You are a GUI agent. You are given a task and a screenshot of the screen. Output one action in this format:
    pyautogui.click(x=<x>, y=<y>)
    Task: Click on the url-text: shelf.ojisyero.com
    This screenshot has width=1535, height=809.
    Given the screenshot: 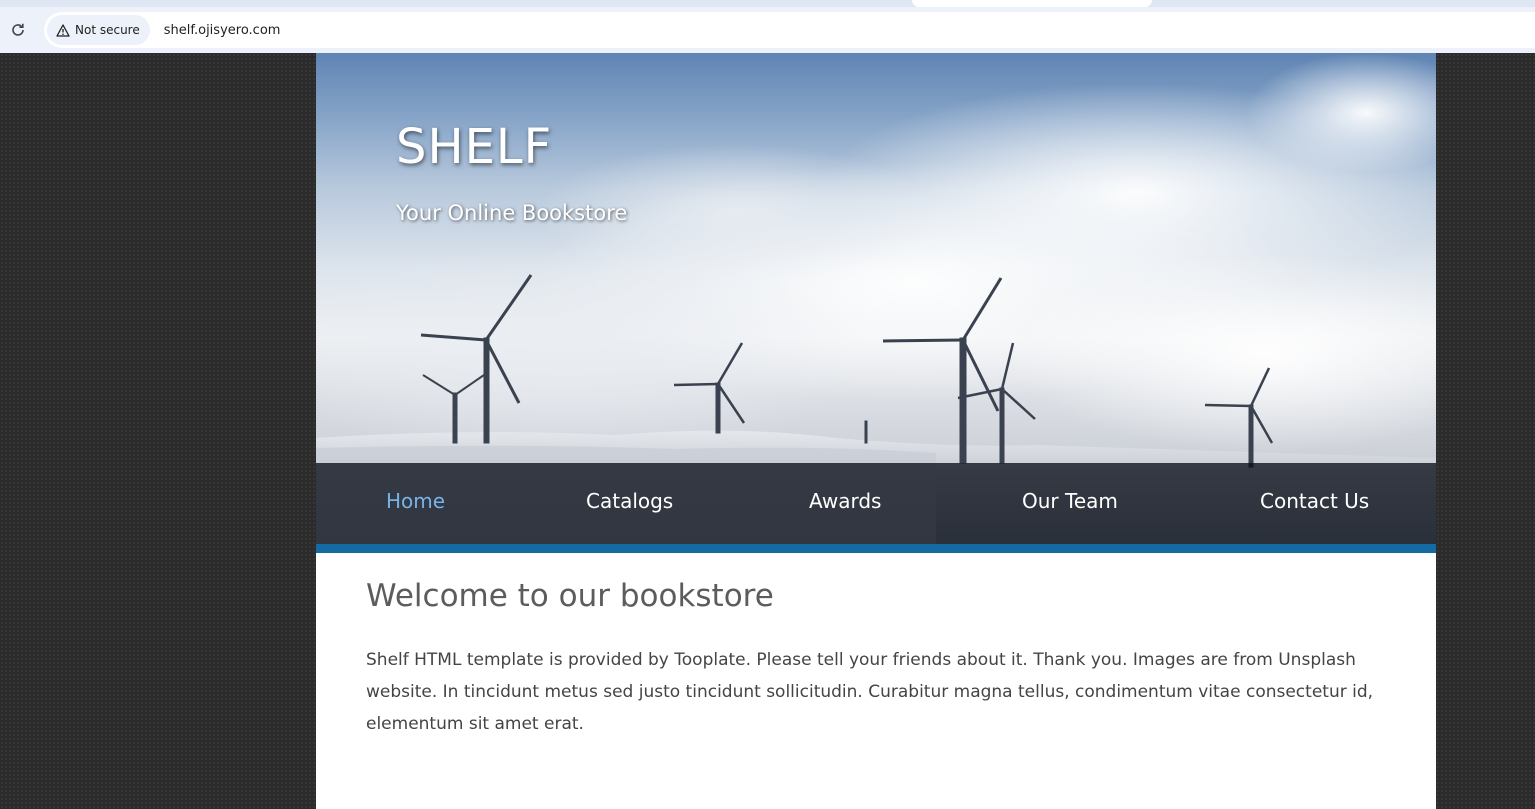 What is the action you would take?
    pyautogui.click(x=222, y=30)
    